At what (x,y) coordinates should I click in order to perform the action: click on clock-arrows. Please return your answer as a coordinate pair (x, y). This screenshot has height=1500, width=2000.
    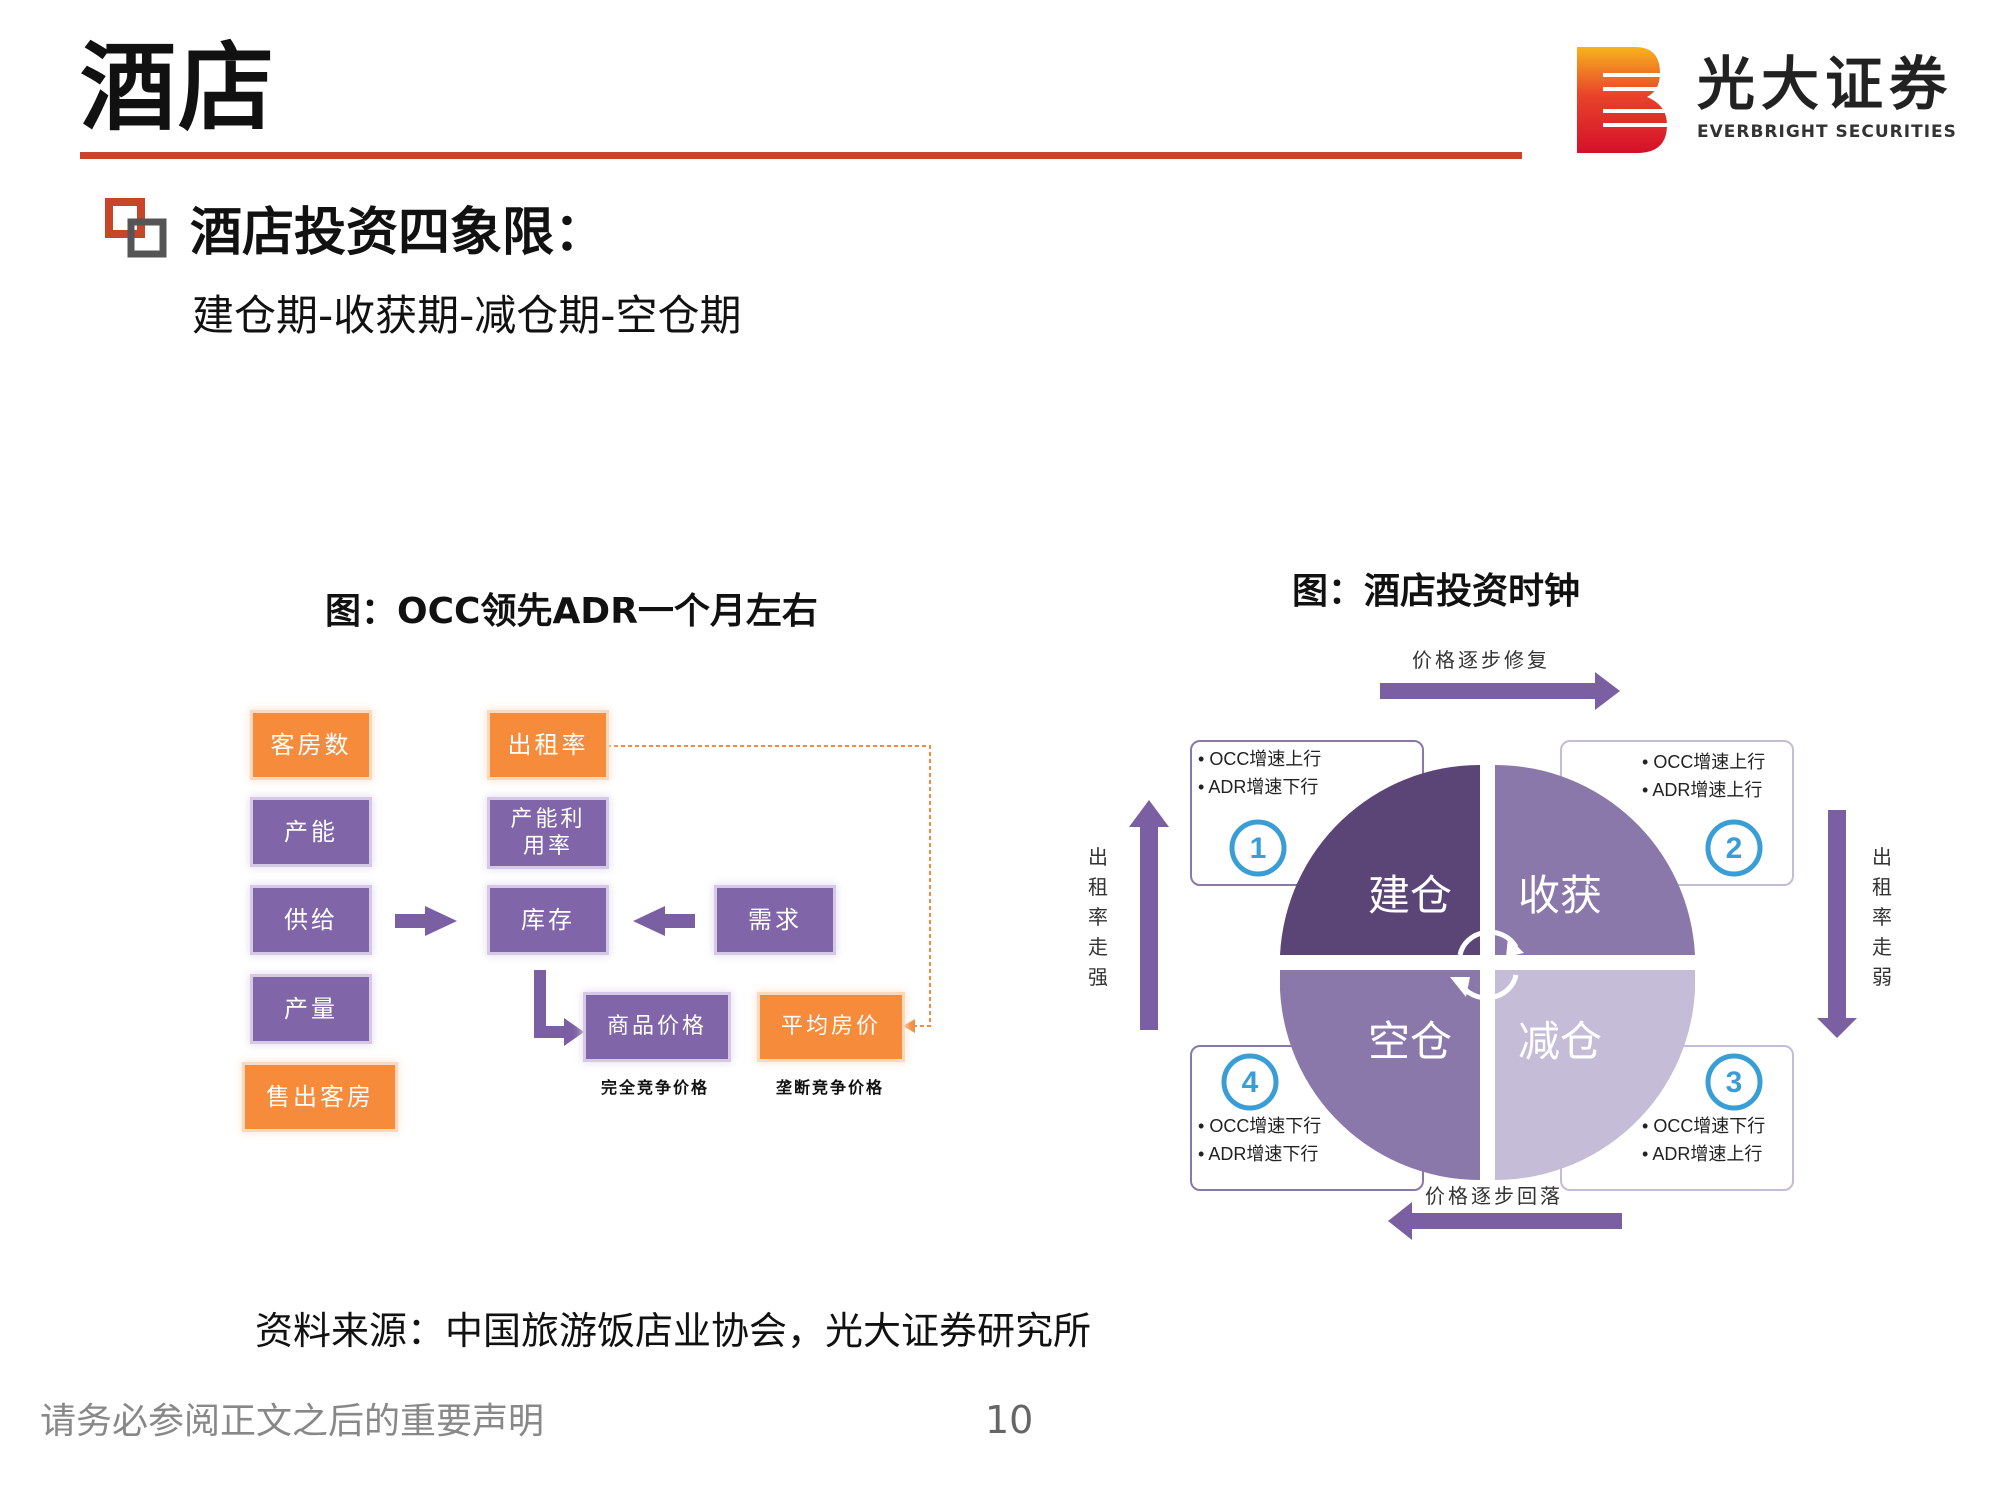
    Looking at the image, I should click on (1493, 956).